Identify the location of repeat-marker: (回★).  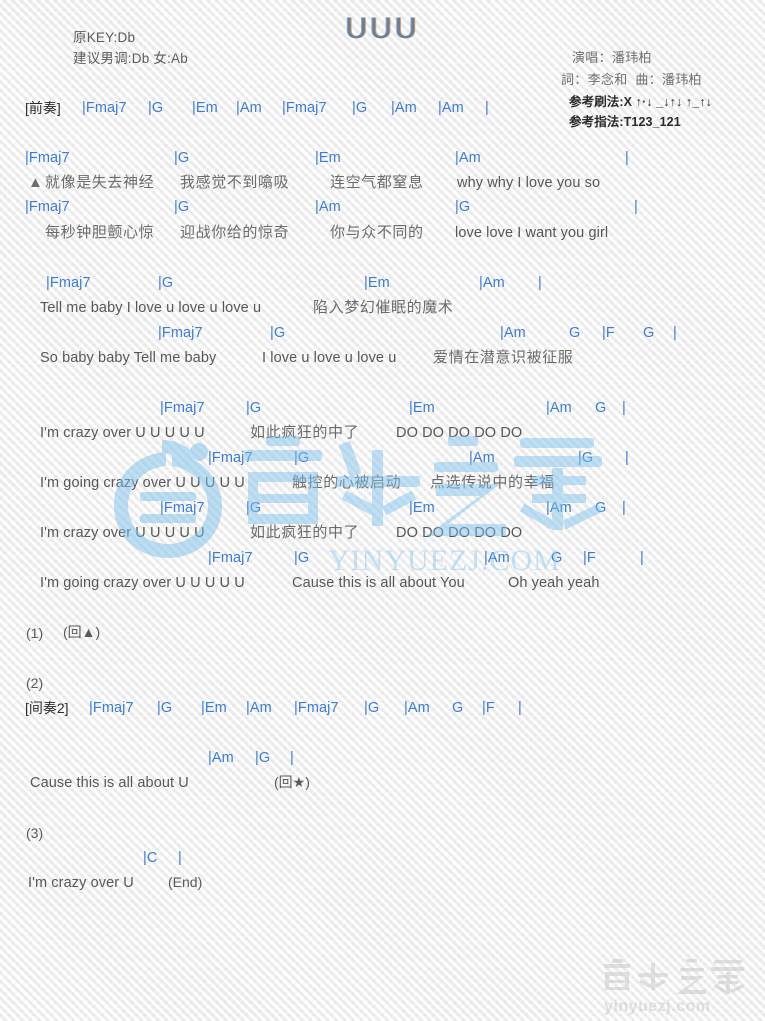
(292, 782).